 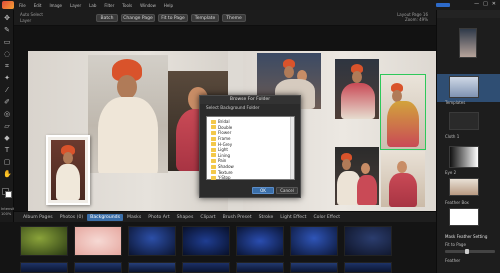 What do you see at coordinates (494, 4) in the screenshot?
I see `close-button: ✕` at bounding box center [494, 4].